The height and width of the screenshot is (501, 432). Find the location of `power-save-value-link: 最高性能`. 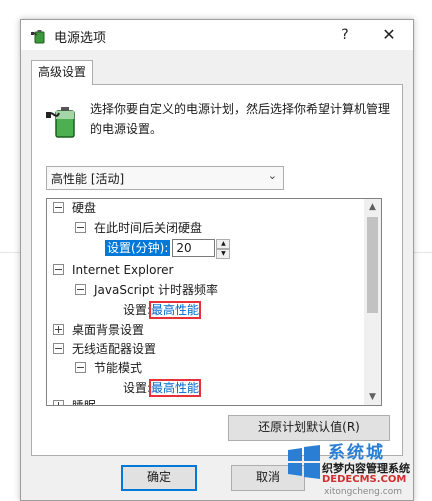

power-save-value-link: 最高性能 is located at coordinates (175, 388).